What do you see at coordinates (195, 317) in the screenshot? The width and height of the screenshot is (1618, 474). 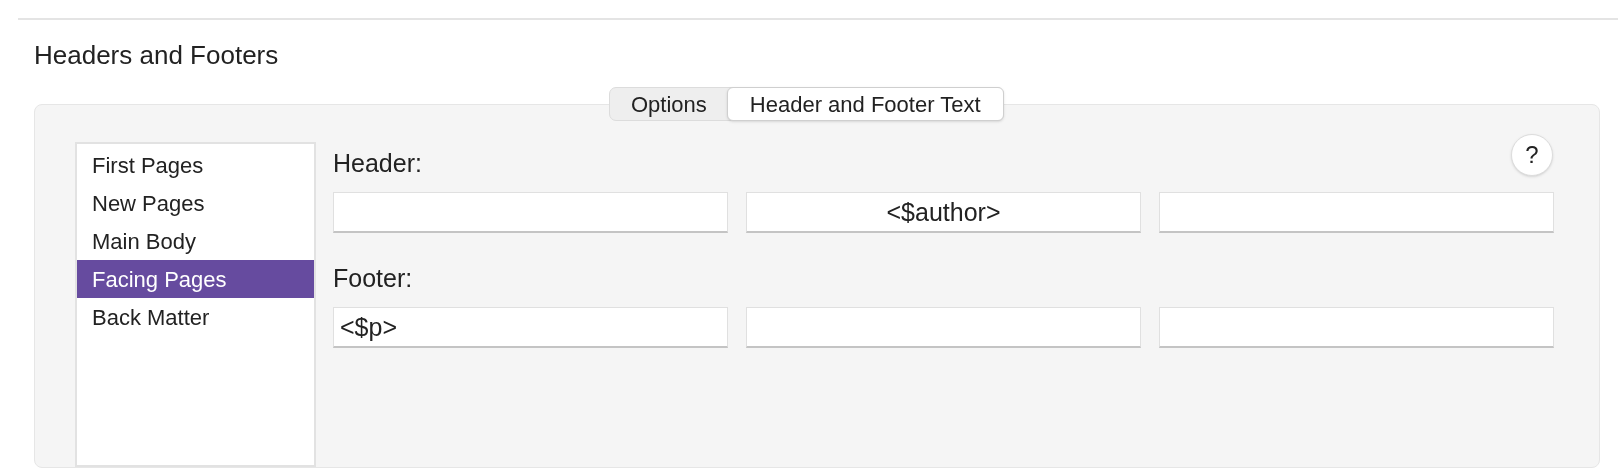 I see `sidebar-item: Back Matter` at bounding box center [195, 317].